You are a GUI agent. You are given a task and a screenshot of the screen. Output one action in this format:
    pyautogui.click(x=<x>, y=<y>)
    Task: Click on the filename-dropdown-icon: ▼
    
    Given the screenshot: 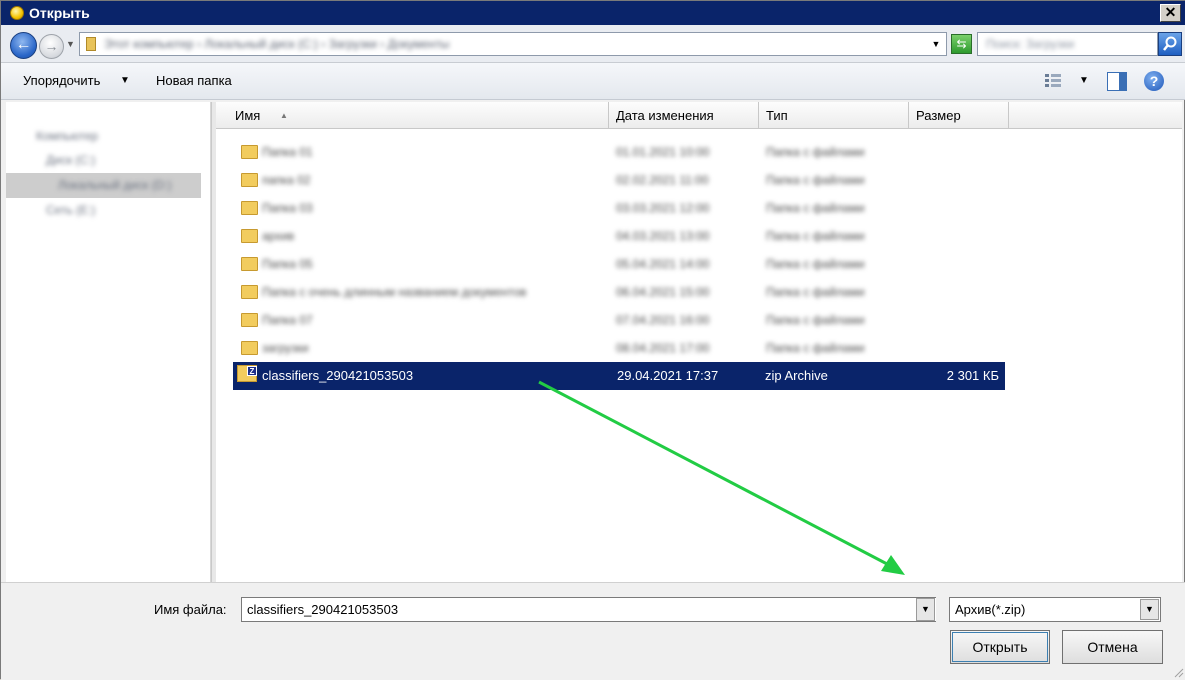 What is the action you would take?
    pyautogui.click(x=925, y=609)
    